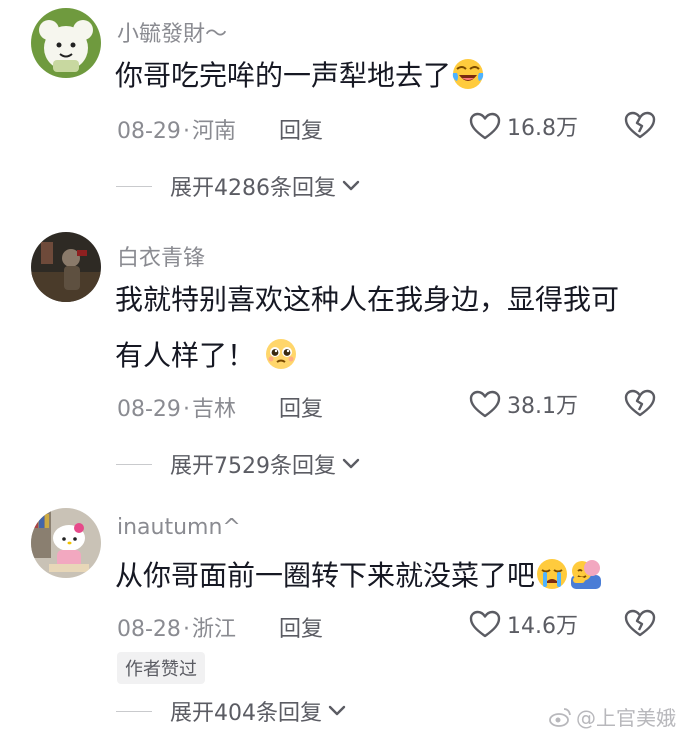 This screenshot has height=741, width=690. Describe the element at coordinates (161, 668) in the screenshot. I see `author-liked-badge: 作者赞过` at that location.